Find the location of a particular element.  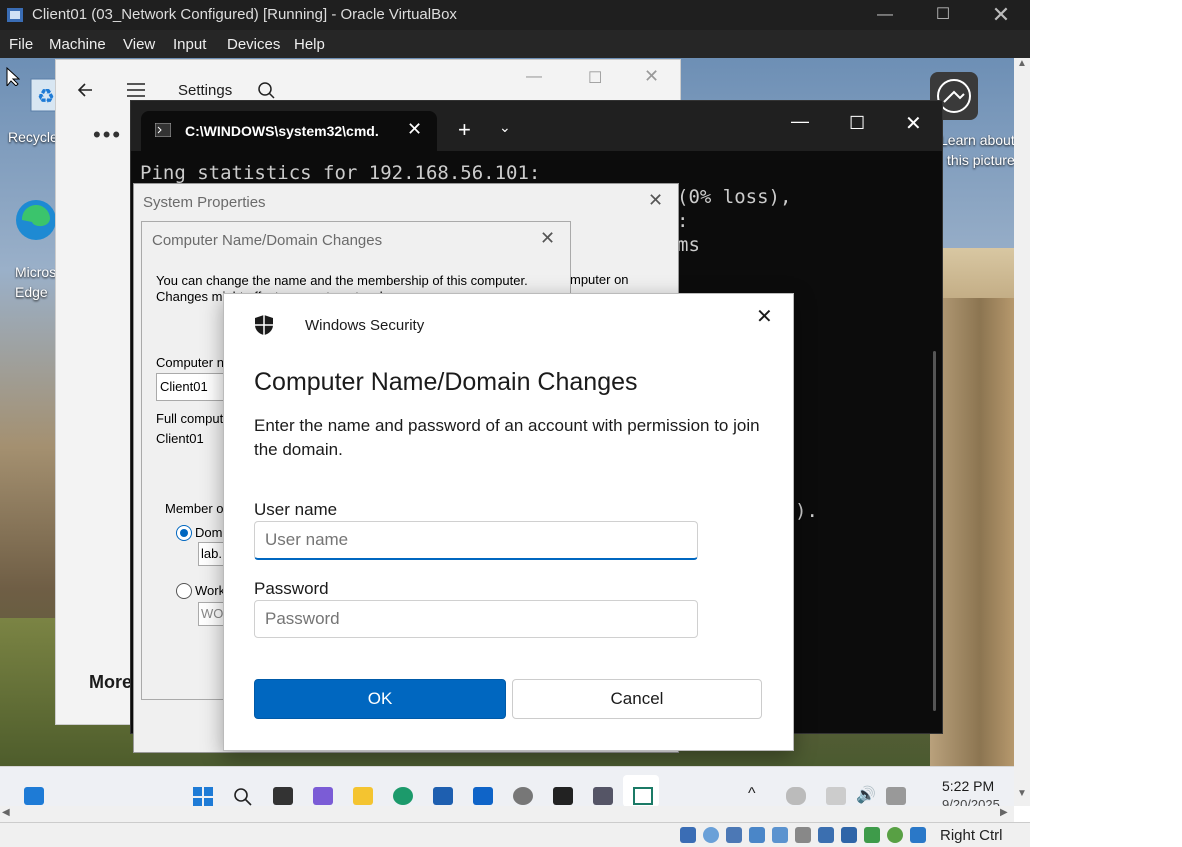

cndc-title: Computer Name/Domain Changes is located at coordinates (267, 240).